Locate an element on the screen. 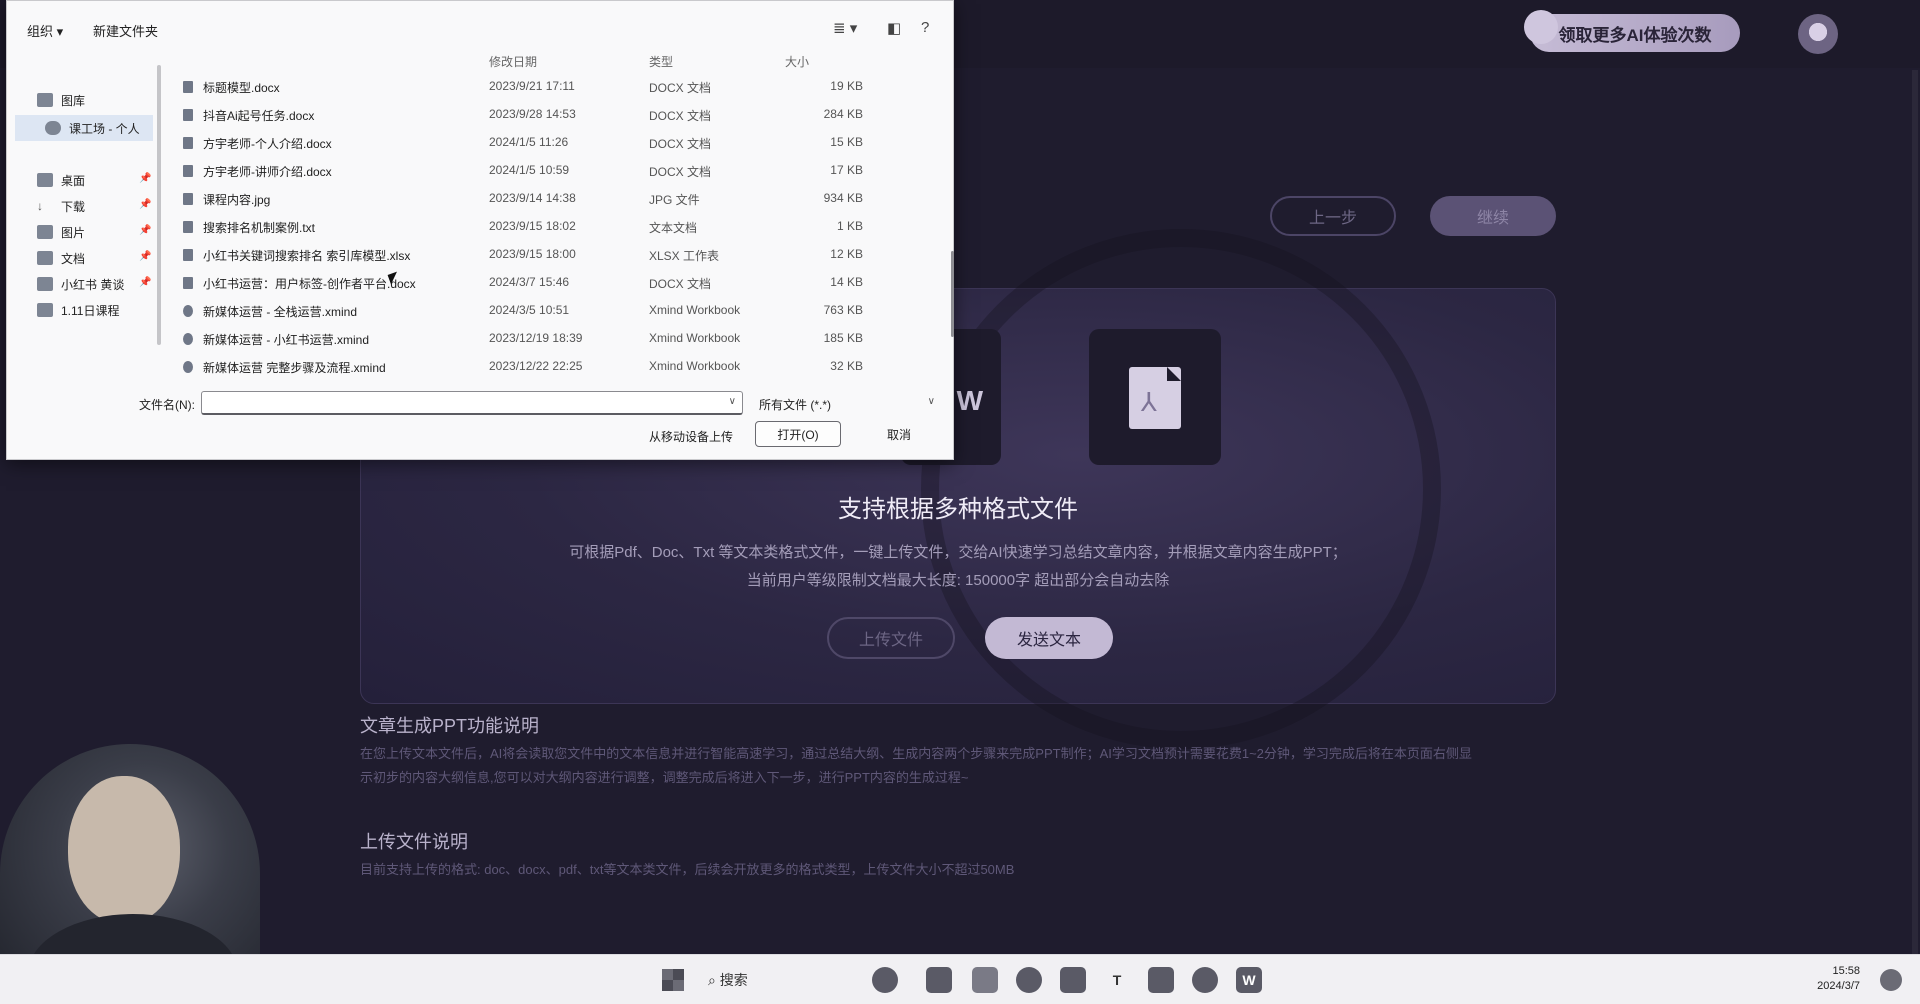 The width and height of the screenshot is (1920, 1004). page-scrollbar is located at coordinates (1915, 515).